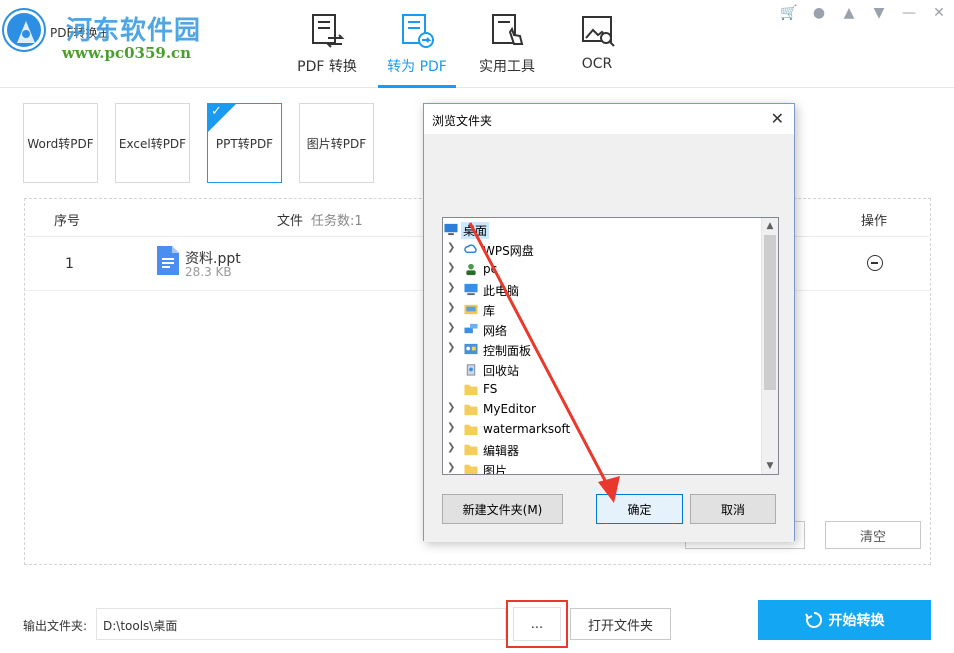  I want to click on bell-icon: ▲, so click(849, 13).